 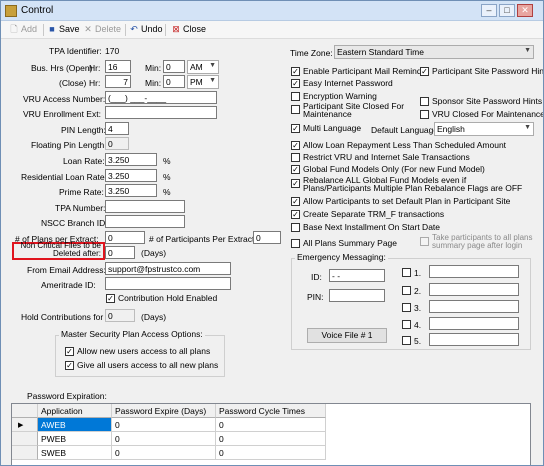 What do you see at coordinates (406, 290) in the screenshot?
I see `message-2-checkbox` at bounding box center [406, 290].